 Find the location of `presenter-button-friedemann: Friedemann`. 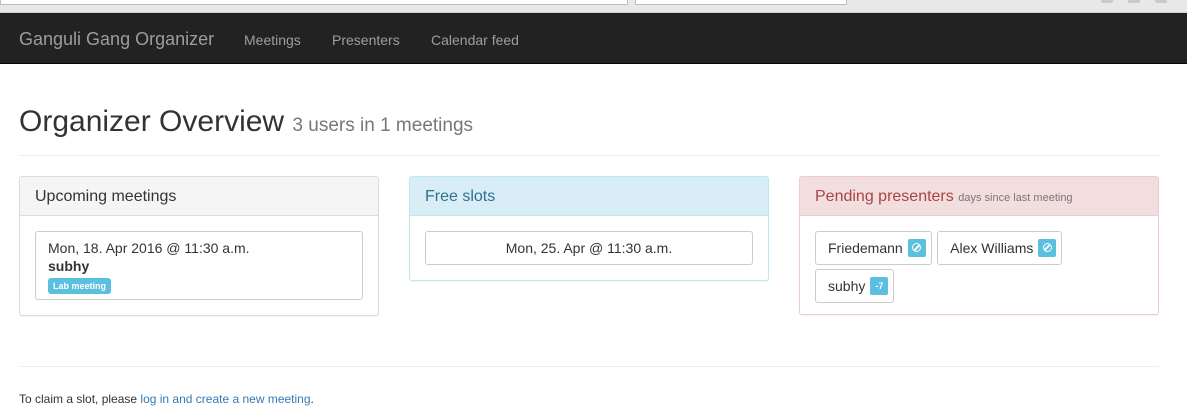

presenter-button-friedemann: Friedemann is located at coordinates (873, 248).